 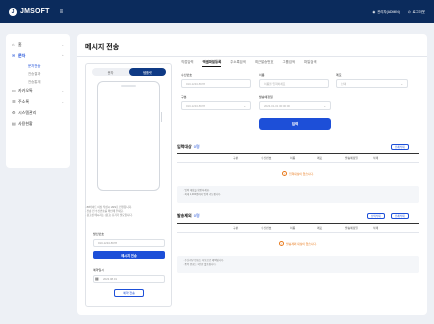 I want to click on section-title-text: 발송제외, so click(x=184, y=215).